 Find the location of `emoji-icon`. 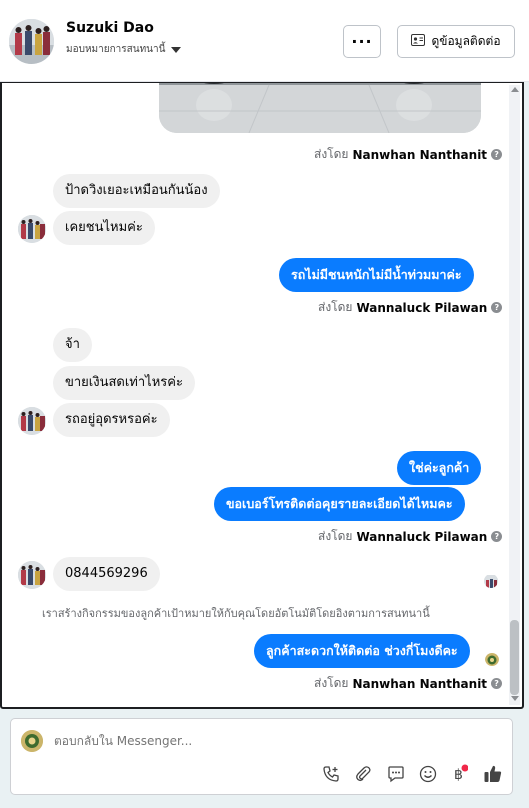

emoji-icon is located at coordinates (428, 774).